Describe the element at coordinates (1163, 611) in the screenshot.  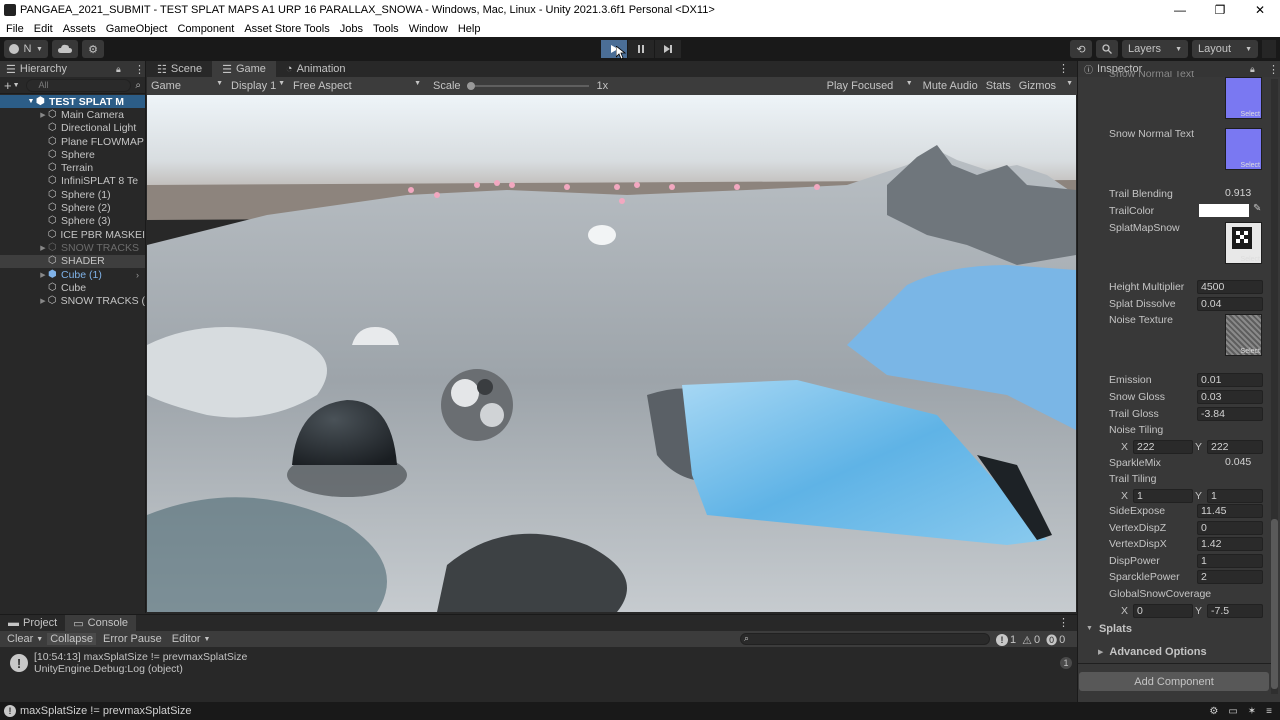
I see `global-snow-coverage-x-field: 0` at that location.